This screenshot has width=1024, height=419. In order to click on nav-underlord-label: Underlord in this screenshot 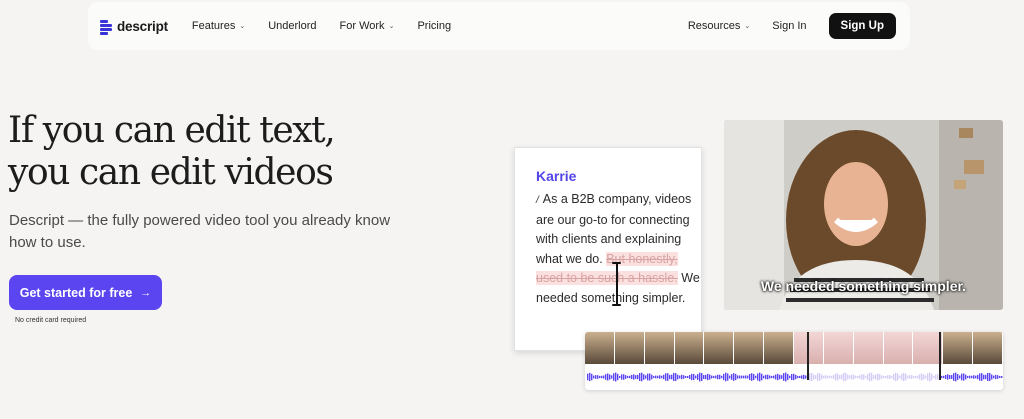, I will do `click(292, 26)`.